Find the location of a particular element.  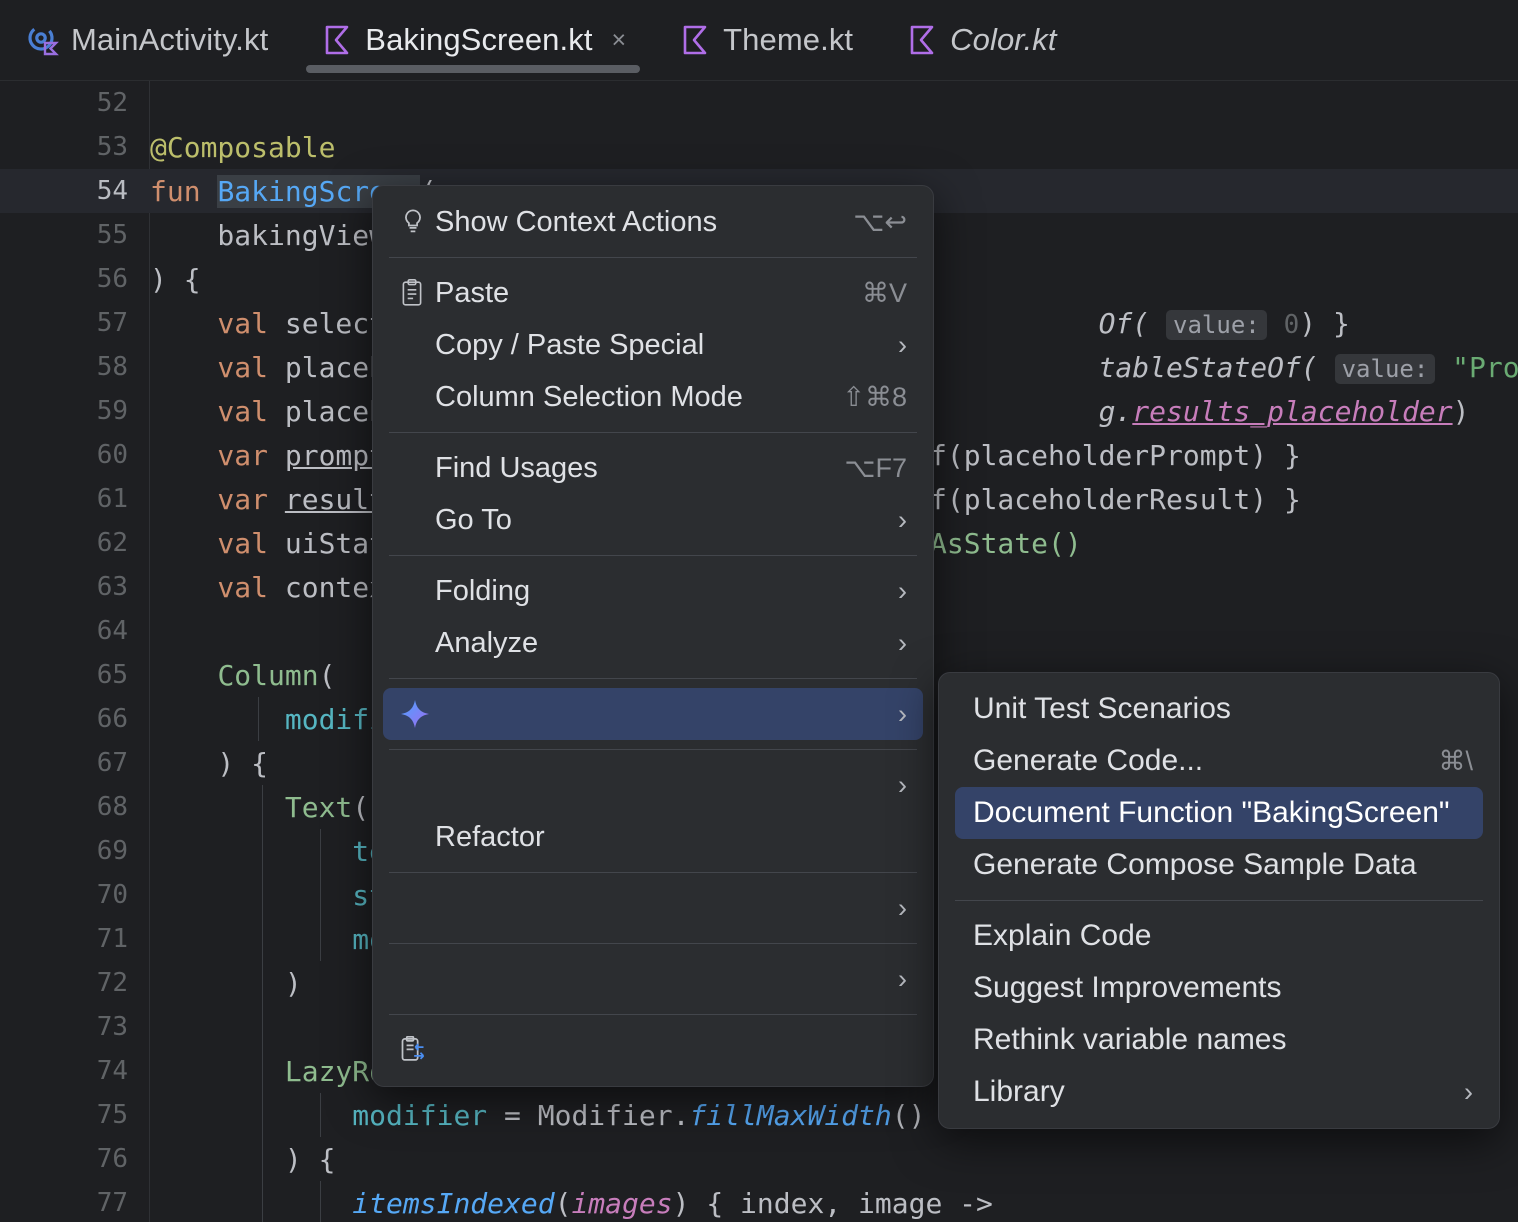

code-text: val select is located at coordinates (268, 323).